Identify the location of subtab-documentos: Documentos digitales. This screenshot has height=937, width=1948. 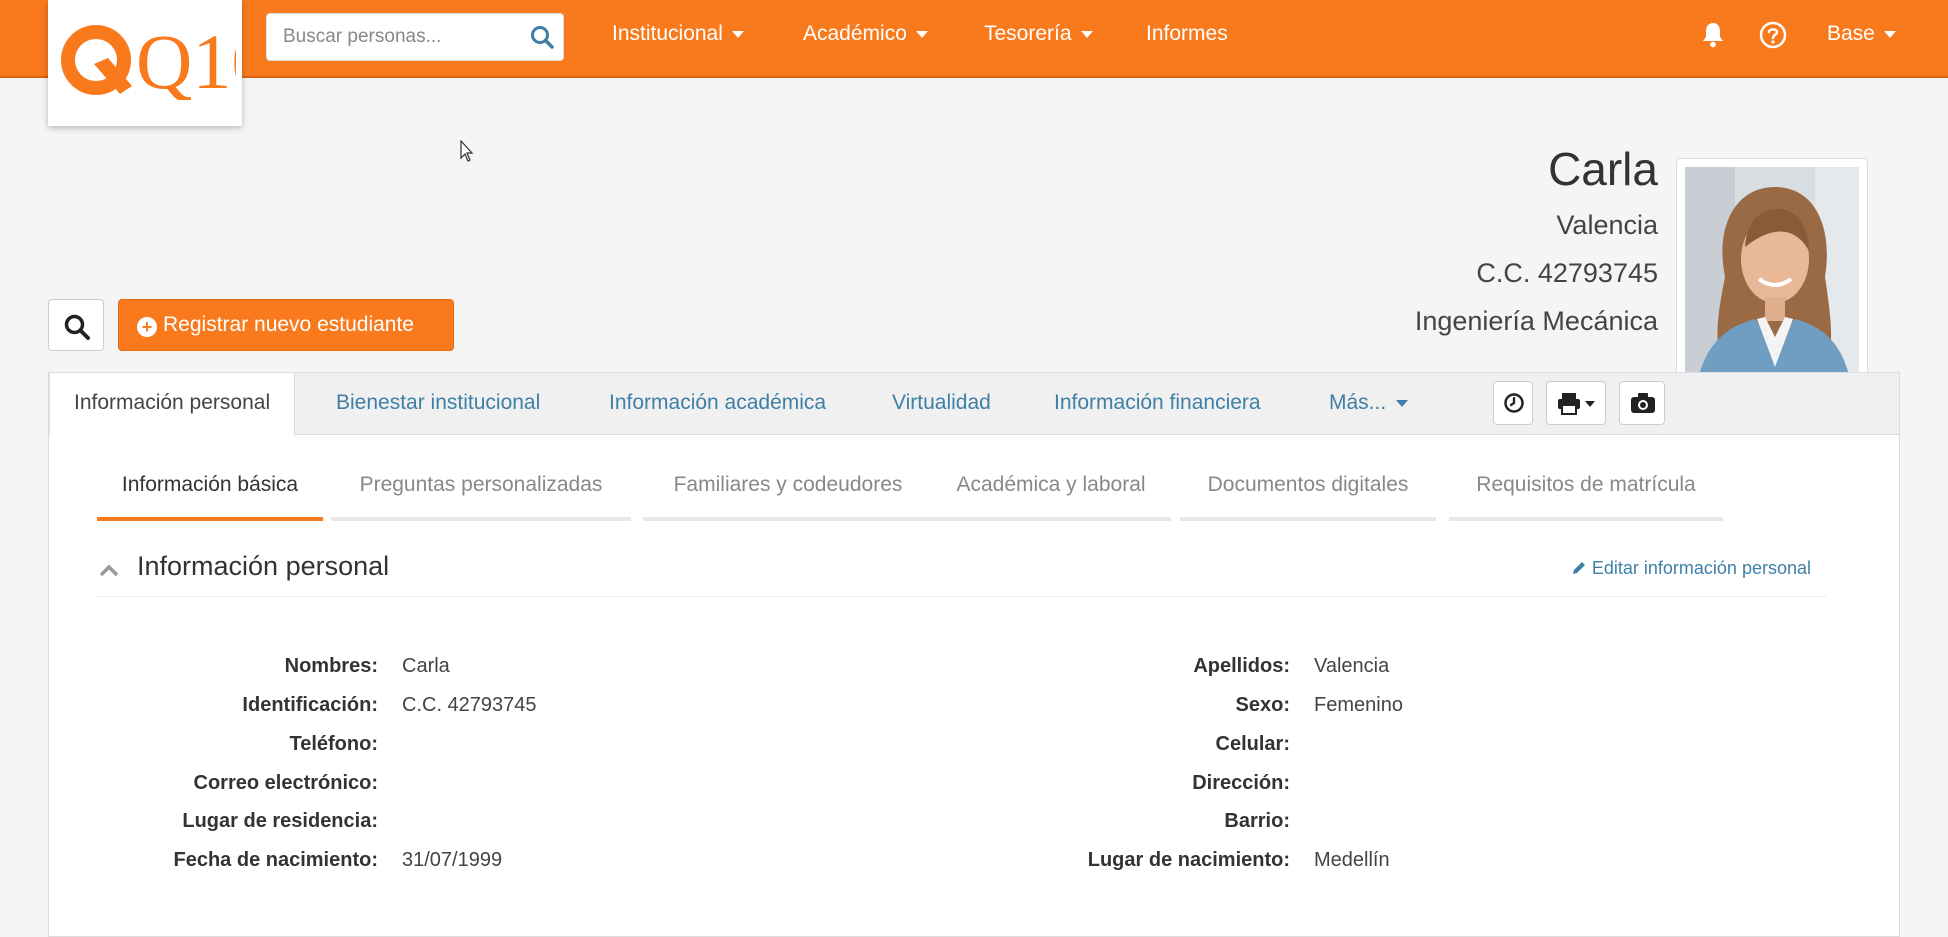
(1308, 497).